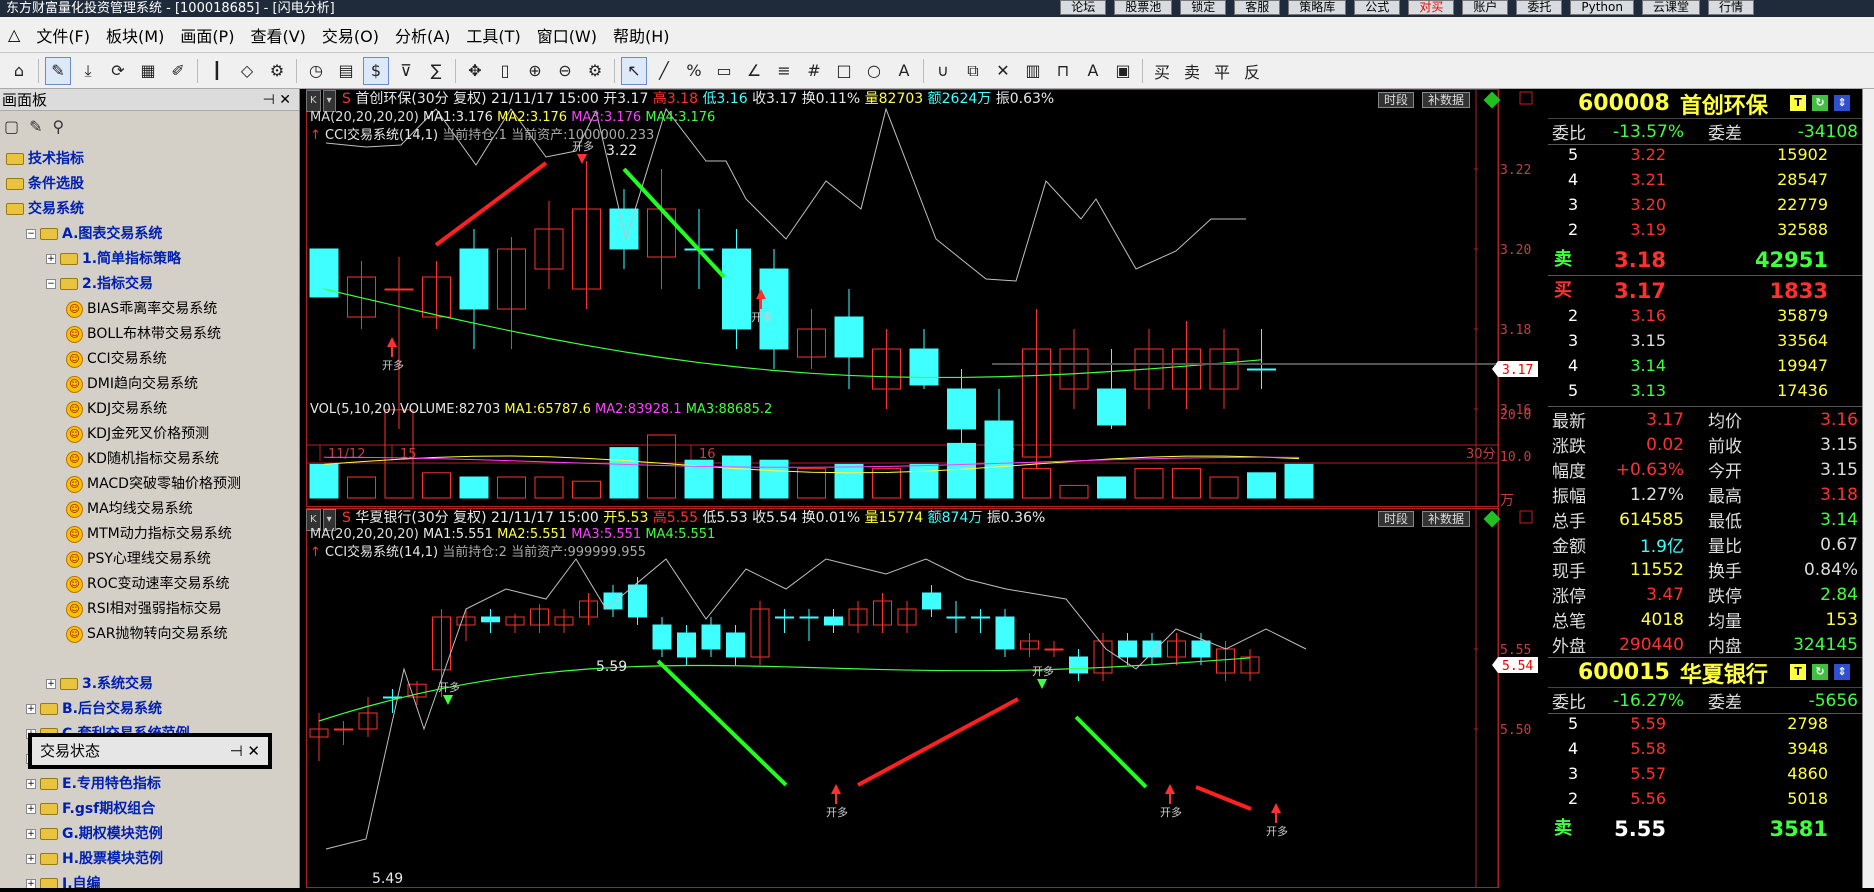  I want to click on tree-folder: + F.gsf期权组合, so click(150, 809).